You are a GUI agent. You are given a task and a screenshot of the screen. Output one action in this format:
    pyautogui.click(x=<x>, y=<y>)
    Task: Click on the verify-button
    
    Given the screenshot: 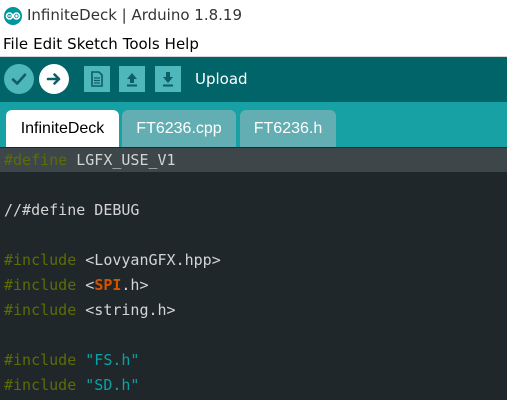 What is the action you would take?
    pyautogui.click(x=19, y=79)
    